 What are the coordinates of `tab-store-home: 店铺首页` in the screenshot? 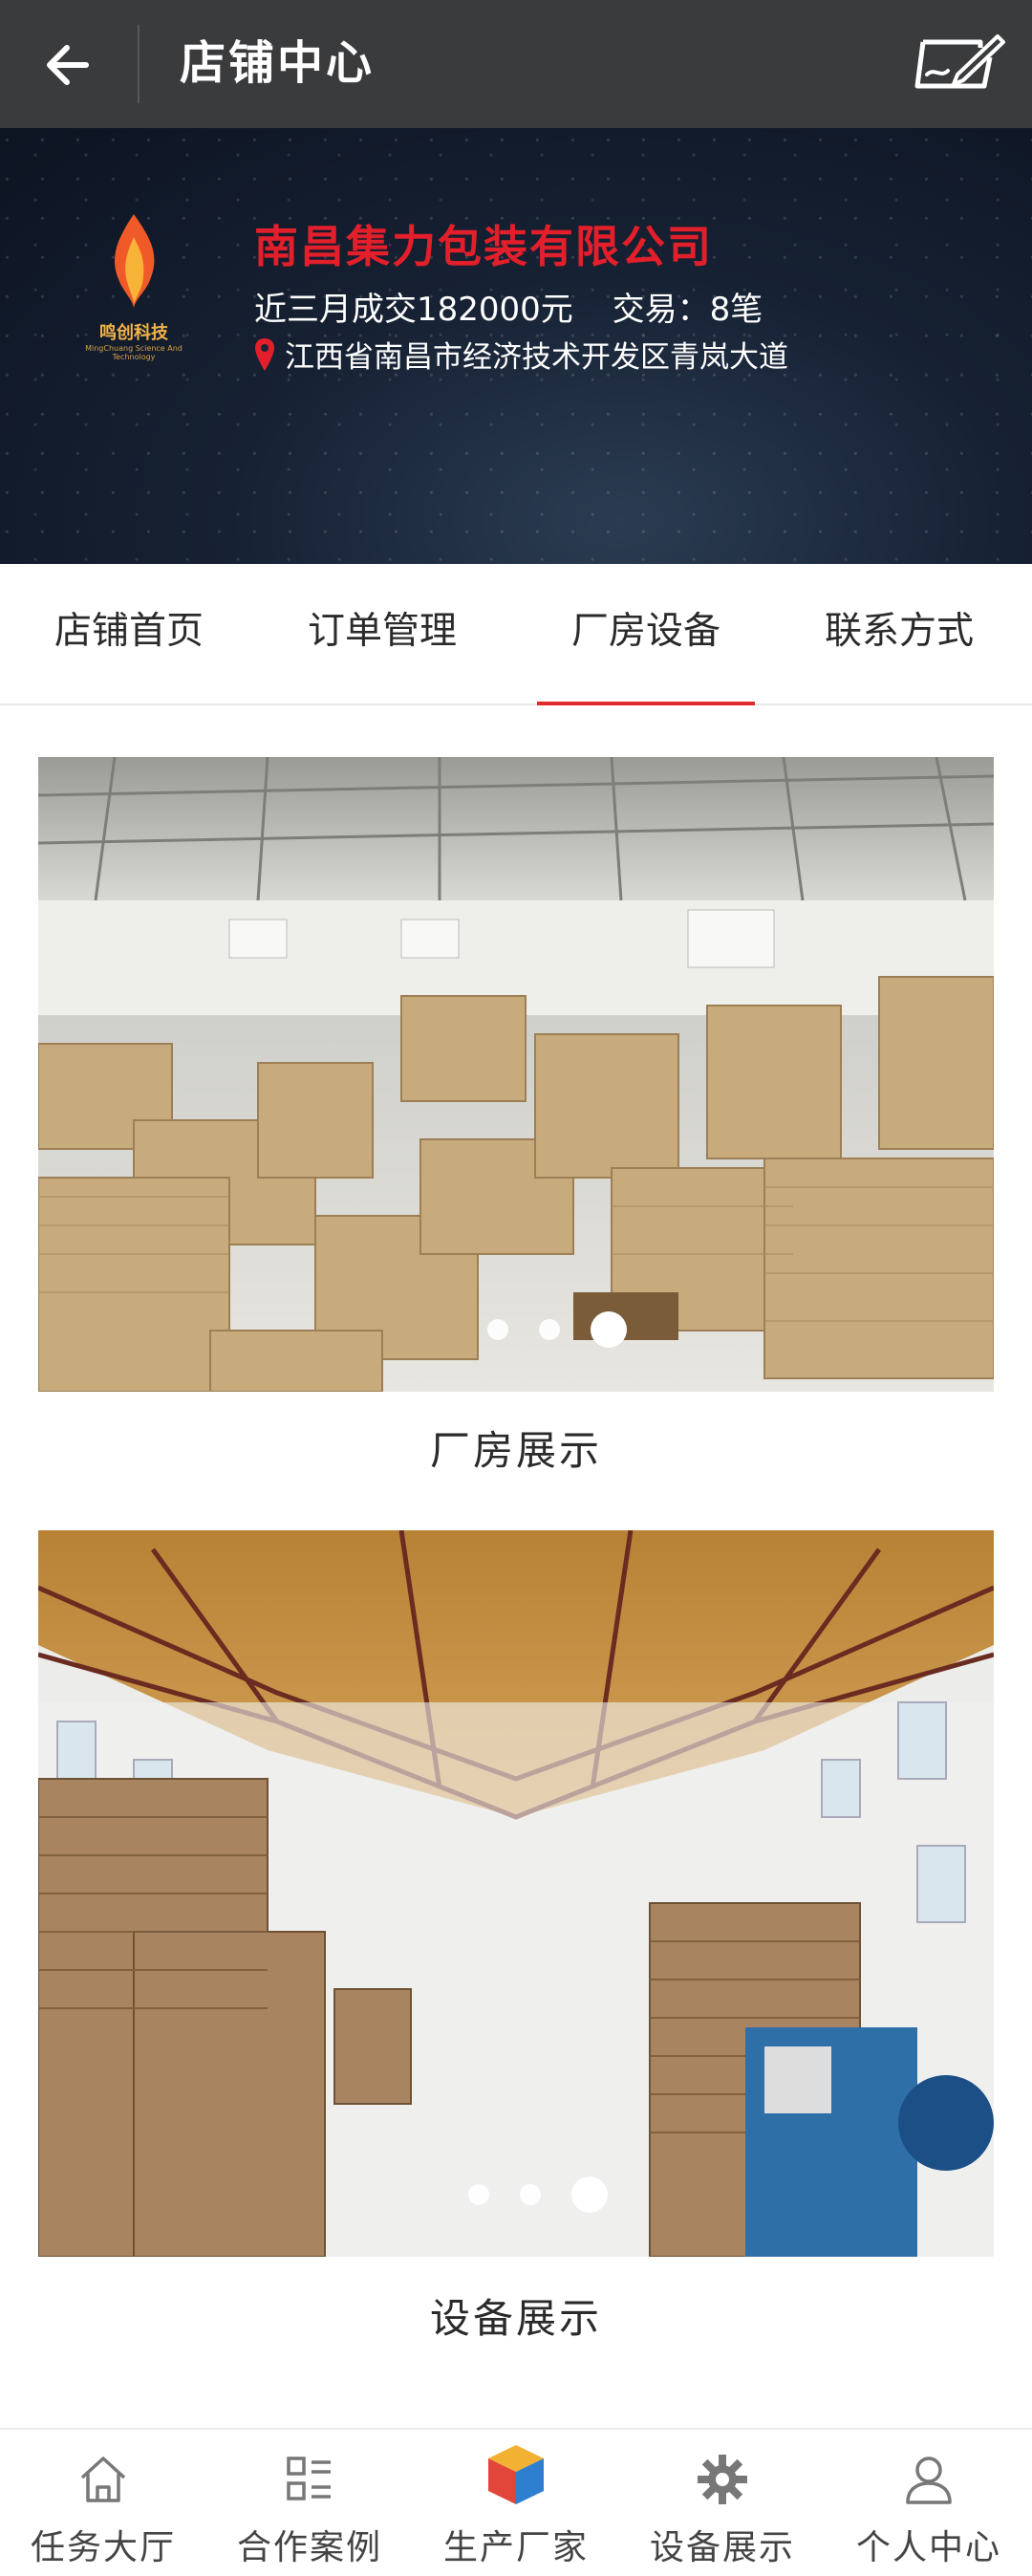 It's located at (129, 634).